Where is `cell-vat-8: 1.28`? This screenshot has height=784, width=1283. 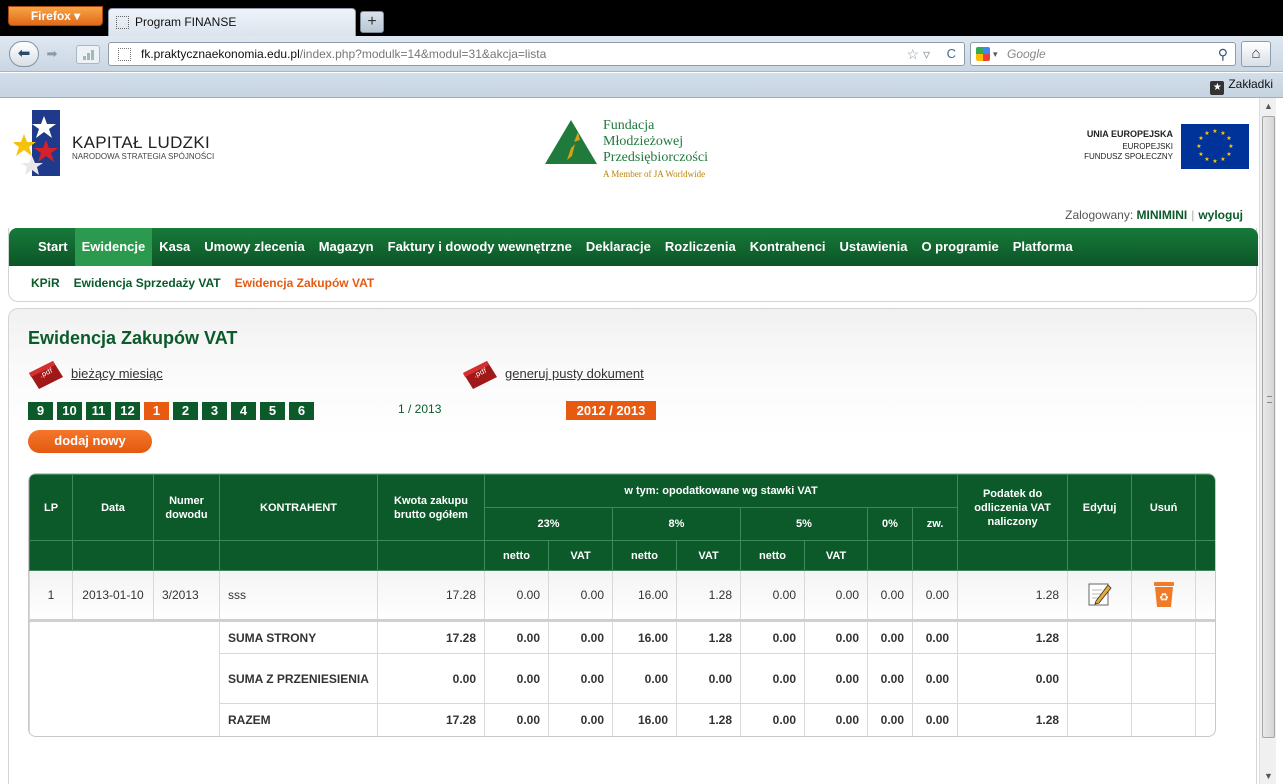
cell-vat-8: 1.28 is located at coordinates (708, 595).